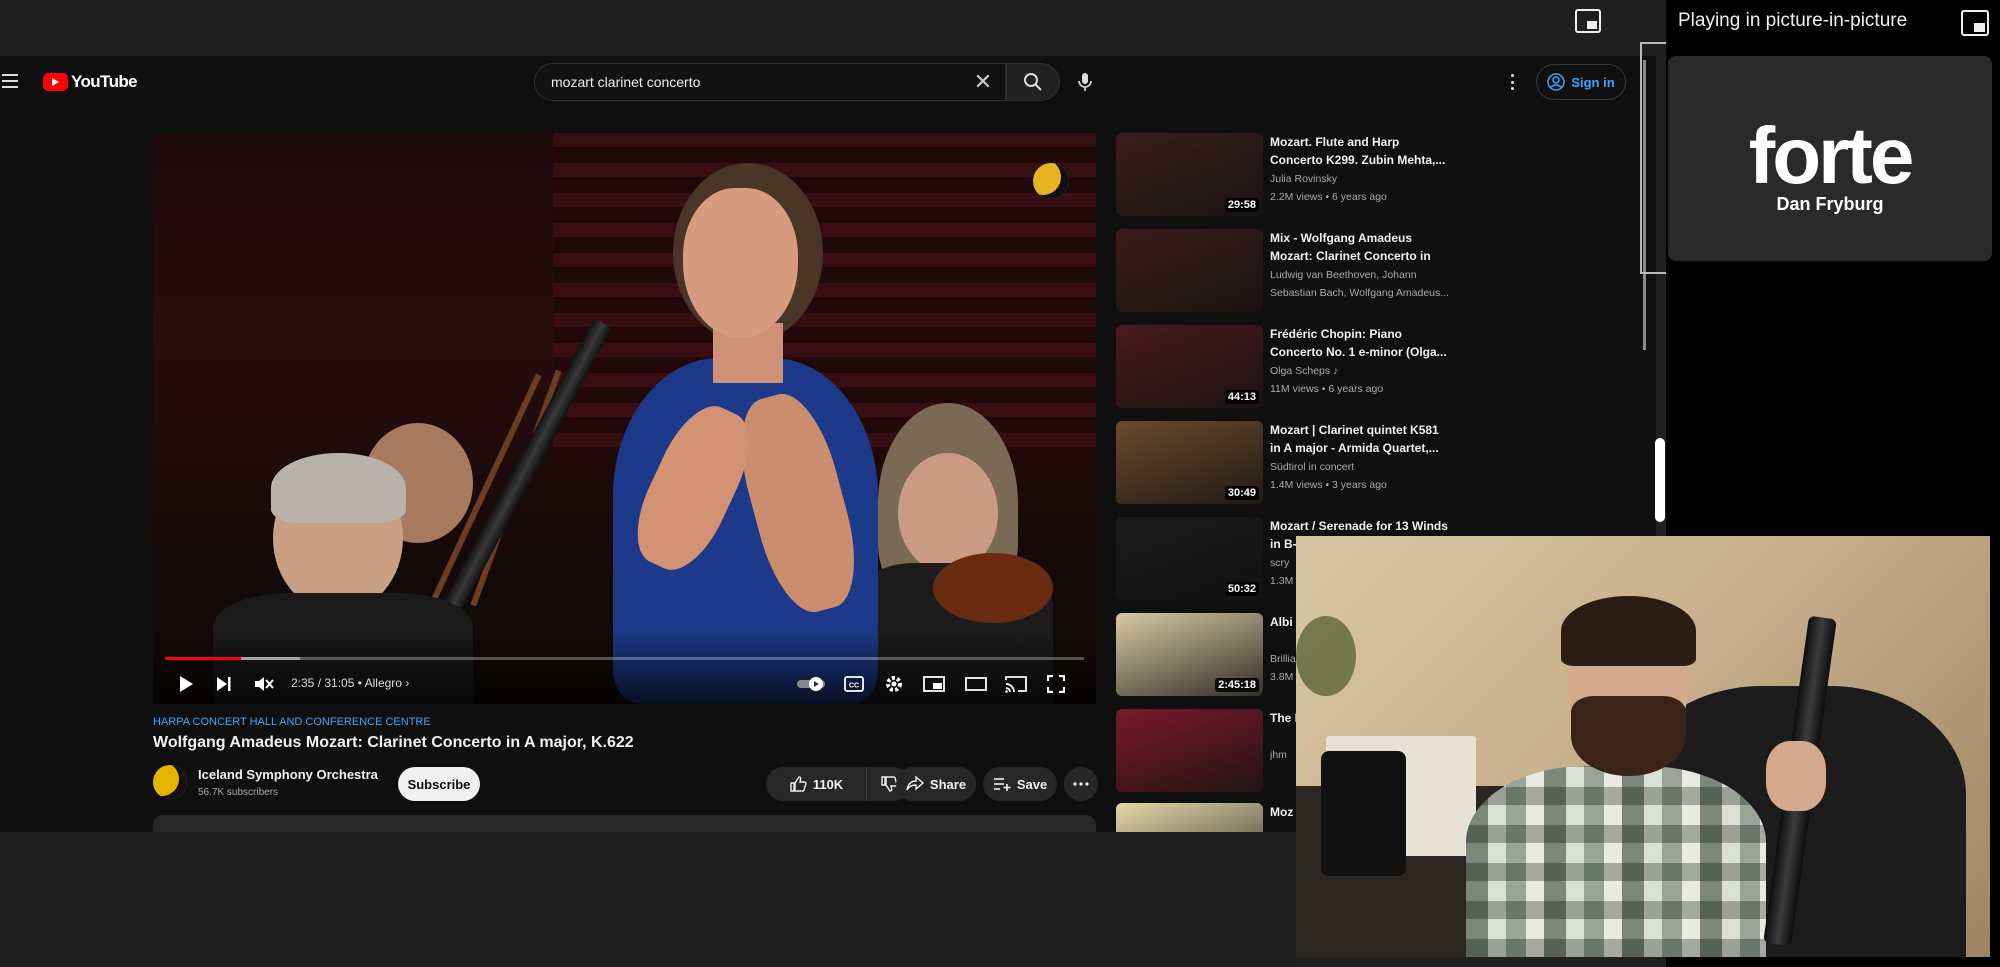 This screenshot has height=967, width=2000. I want to click on fullscreen-icon, so click(1056, 684).